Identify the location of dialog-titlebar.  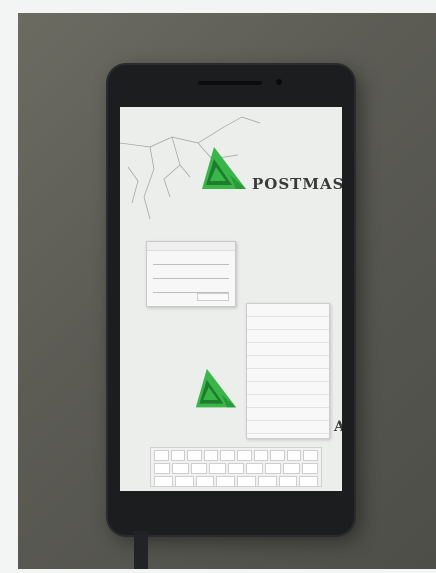
(191, 246).